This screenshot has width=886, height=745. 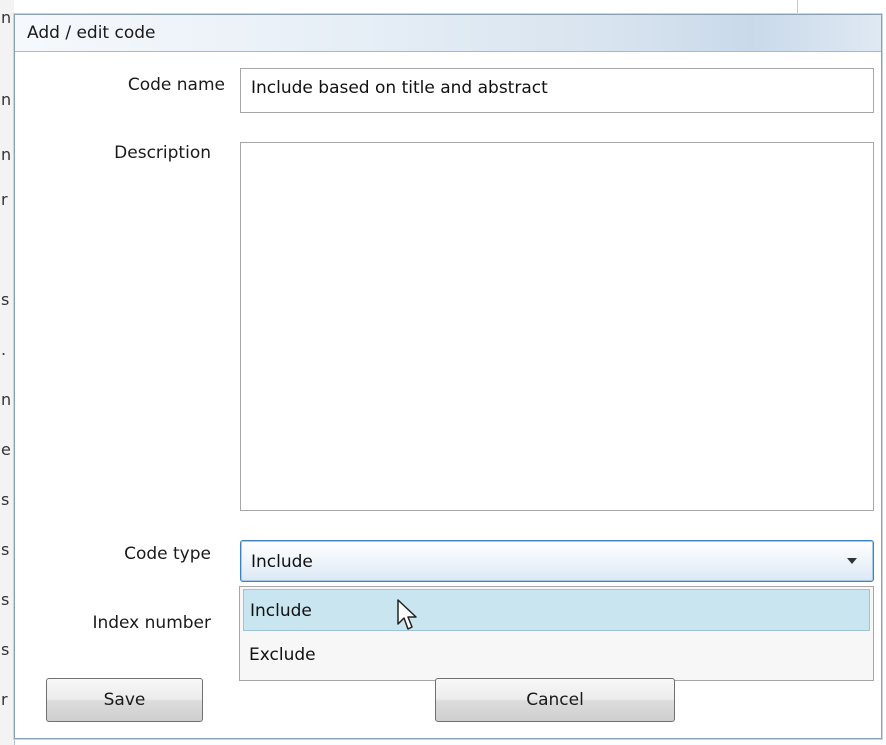 What do you see at coordinates (162, 153) in the screenshot?
I see `description-label: Description` at bounding box center [162, 153].